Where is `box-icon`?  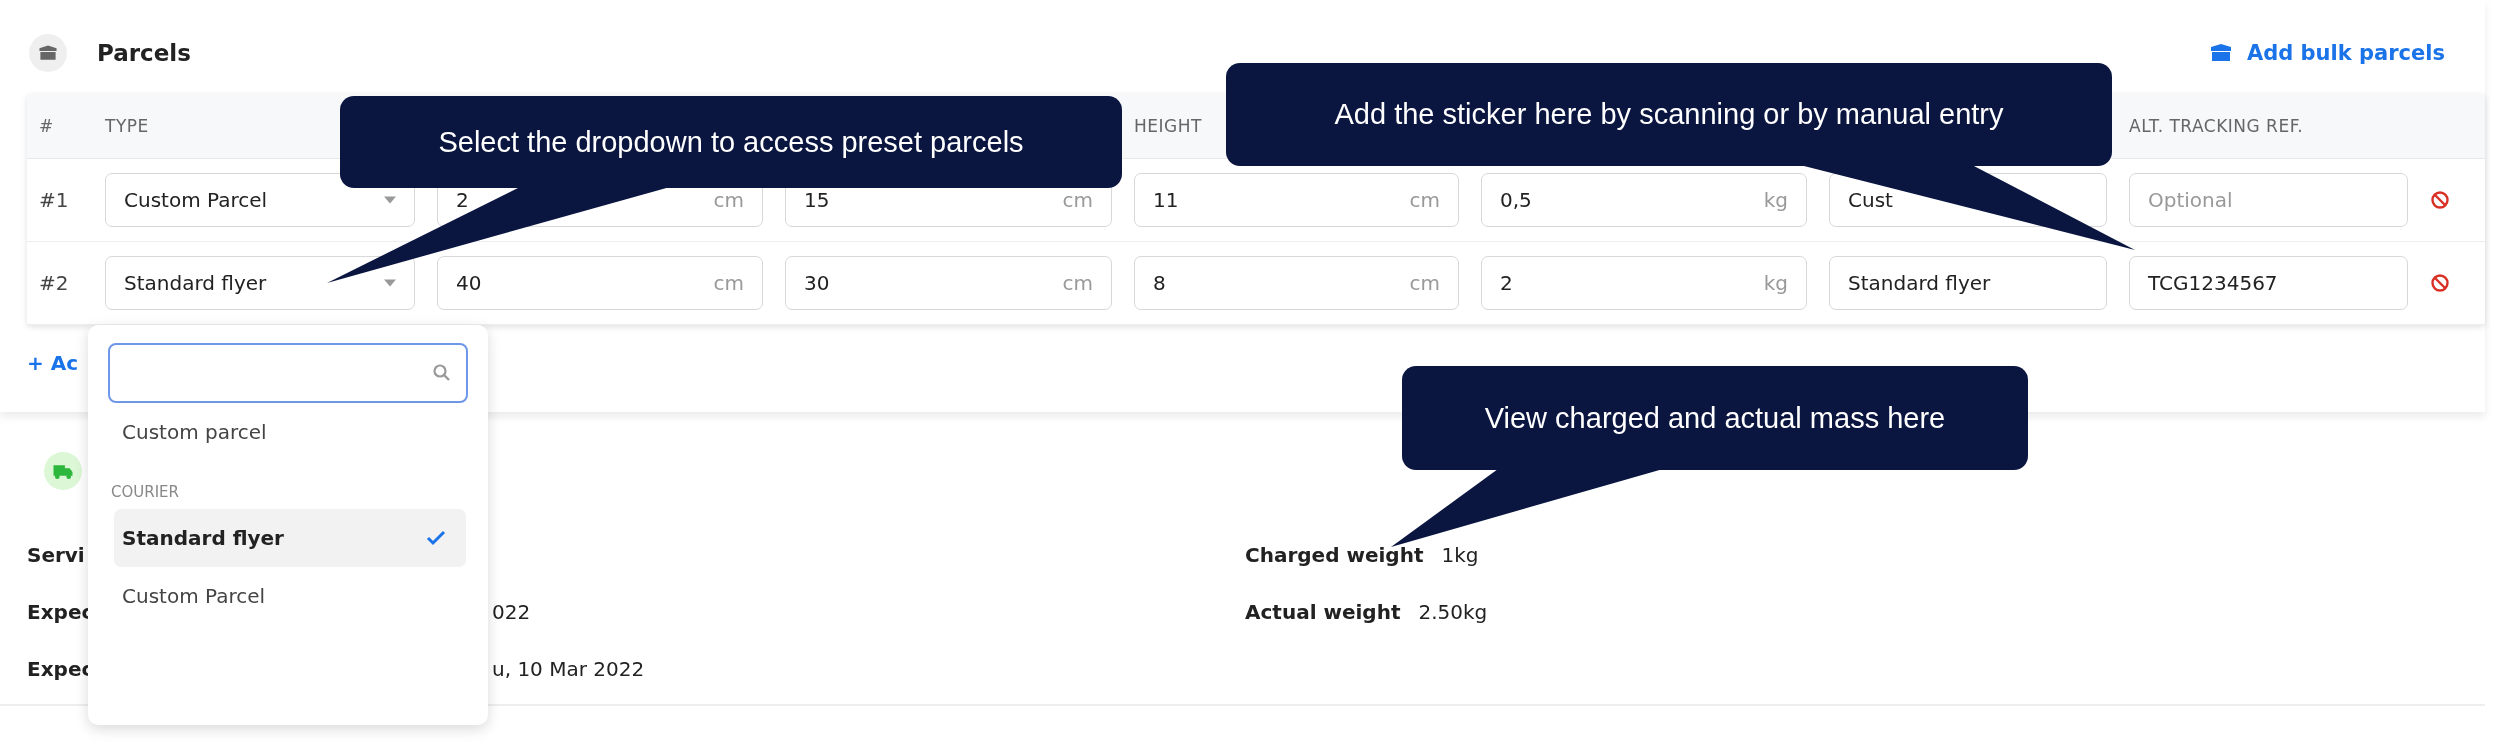 box-icon is located at coordinates (48, 53).